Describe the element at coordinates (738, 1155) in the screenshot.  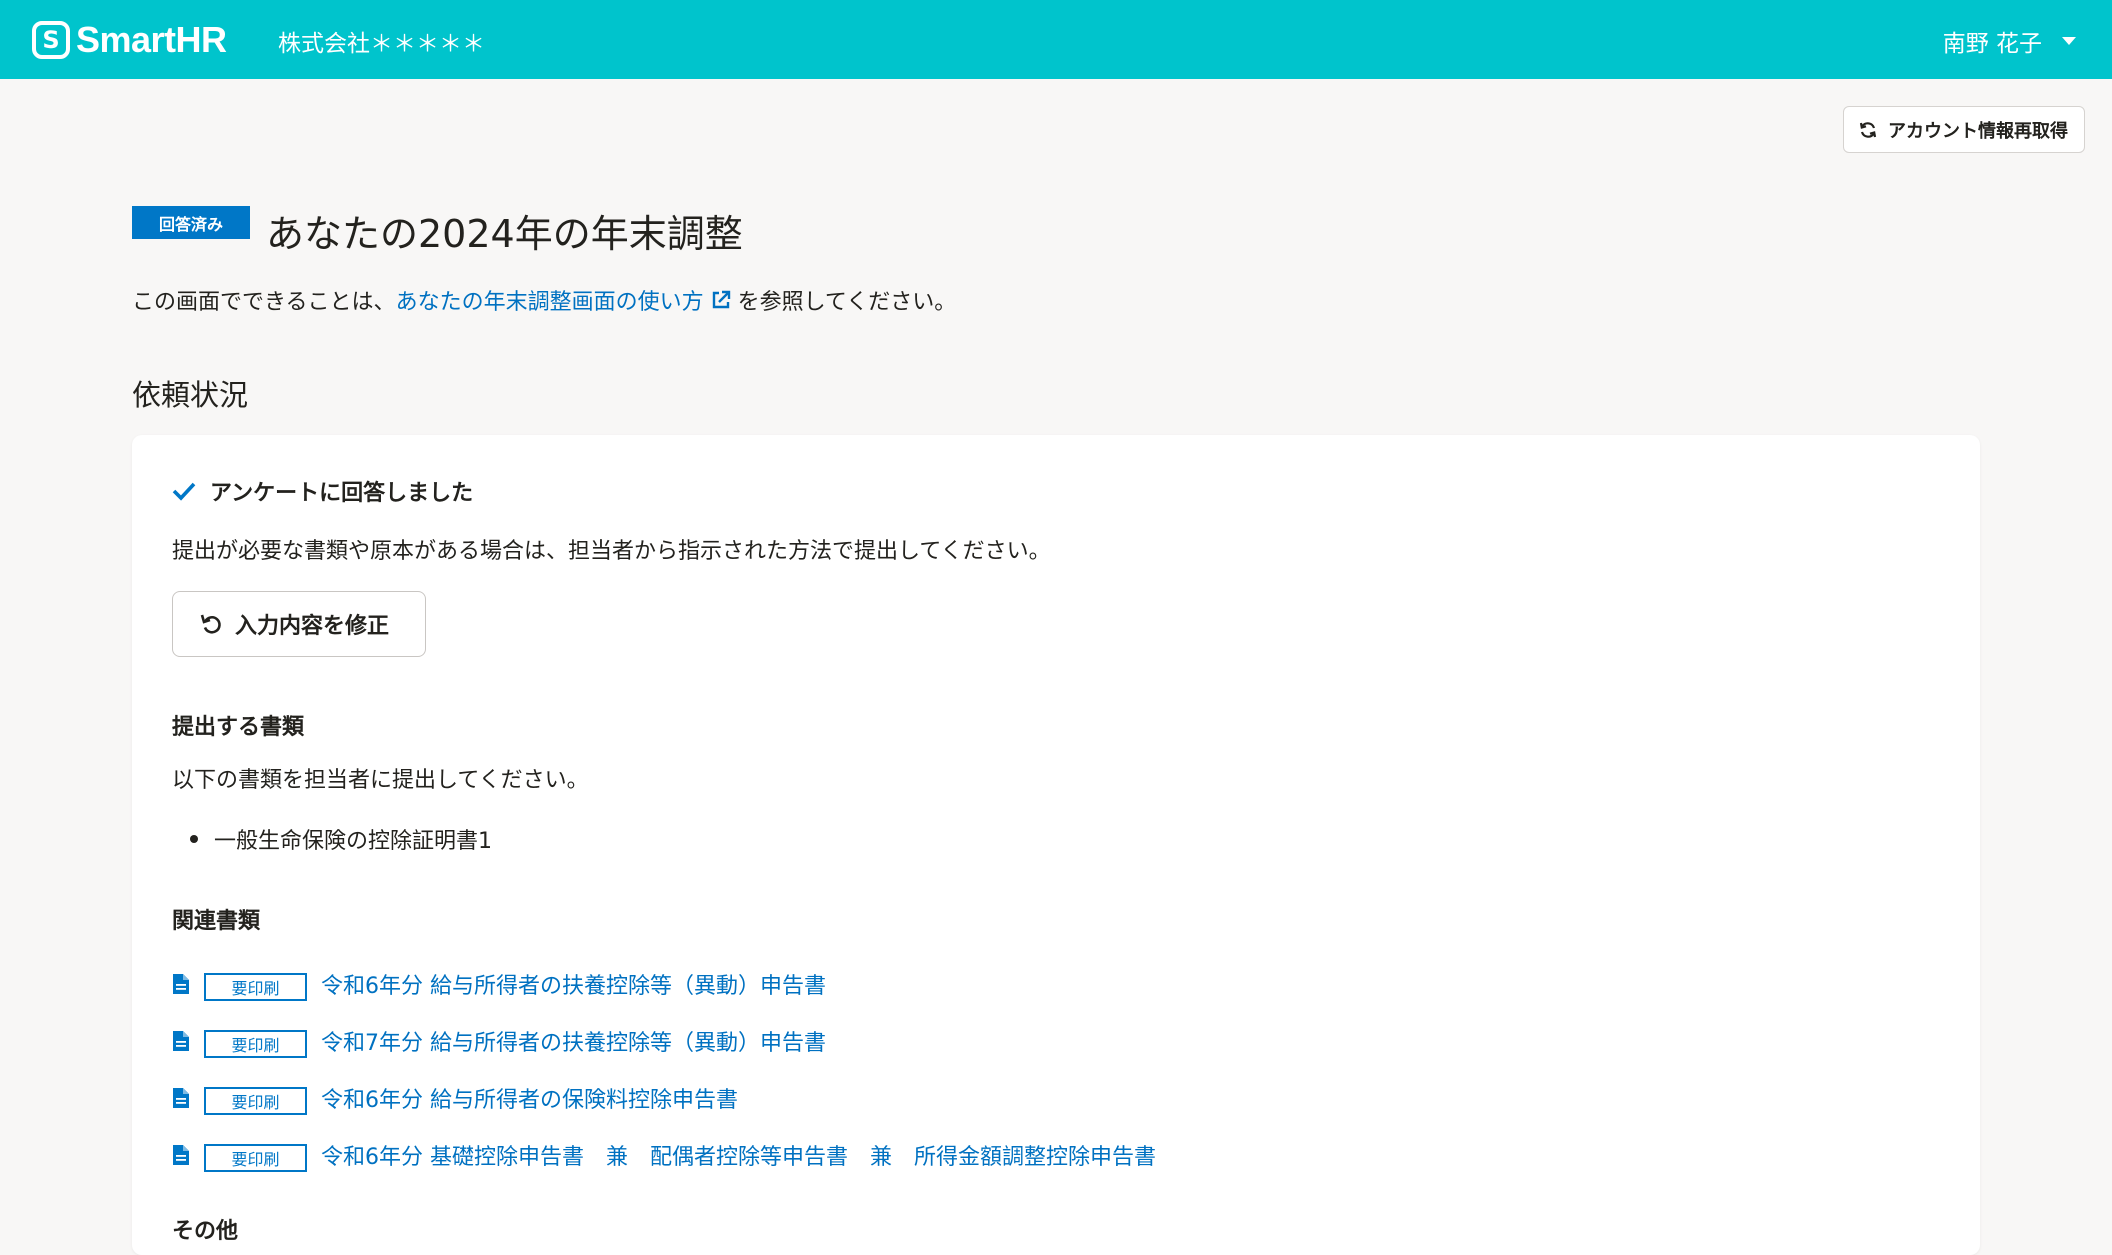
I see `related-doc-link: 令和6年分 基礎控除申告書 兼 配偶者控除等申告書 兼 所得金額調整控除申告書` at that location.